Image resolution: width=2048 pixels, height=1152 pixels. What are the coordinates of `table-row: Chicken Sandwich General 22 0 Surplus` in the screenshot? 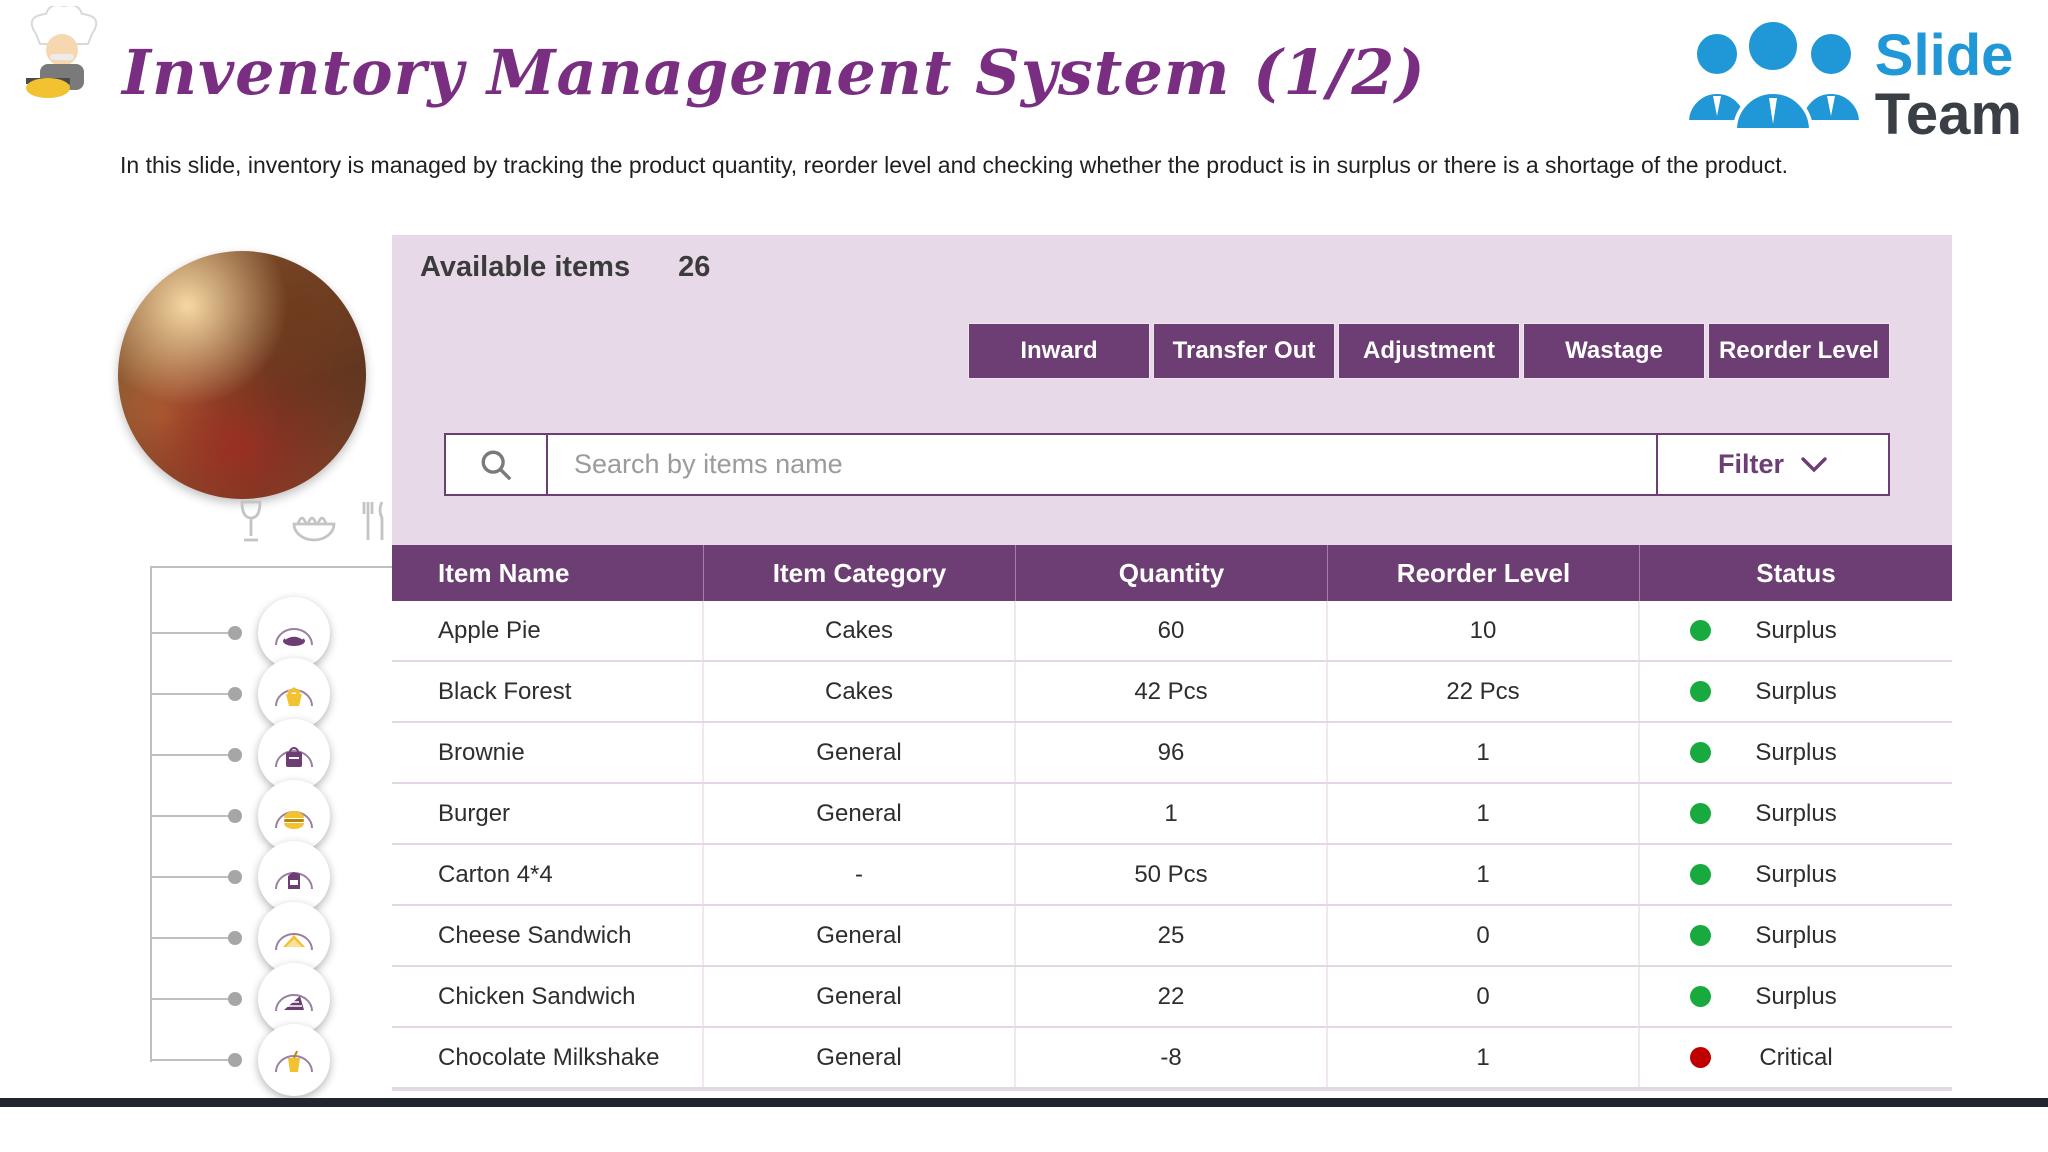 It's located at (1172, 997).